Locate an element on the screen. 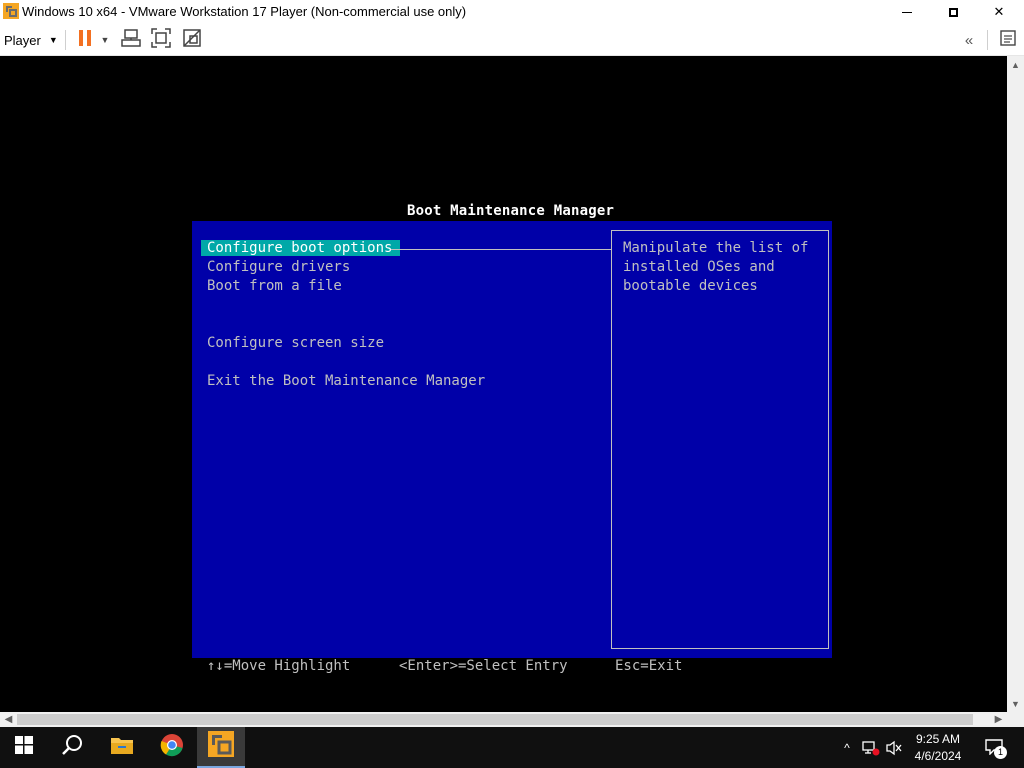 Image resolution: width=1024 pixels, height=768 pixels. bios-page-title: Boot Maintenance Manager is located at coordinates (511, 211).